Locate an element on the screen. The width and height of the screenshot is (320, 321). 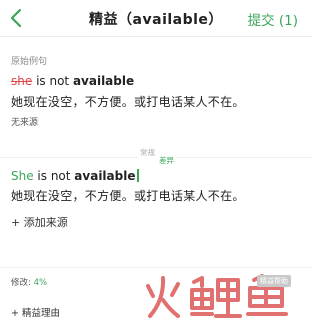
add-source-button: + 添加来源 is located at coordinates (39, 222).